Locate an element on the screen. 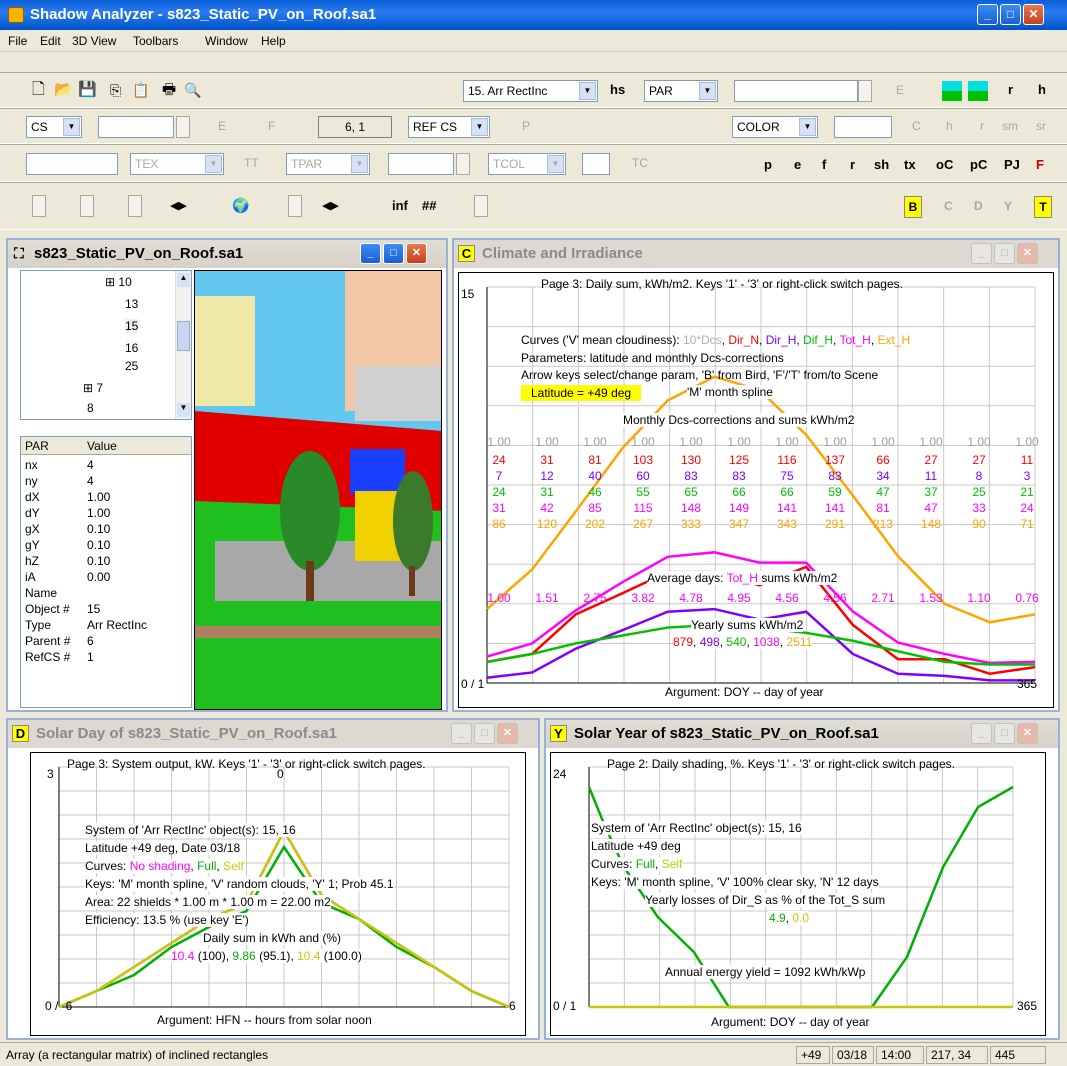 The width and height of the screenshot is (1067, 1066). h2-button: h is located at coordinates (949, 127).